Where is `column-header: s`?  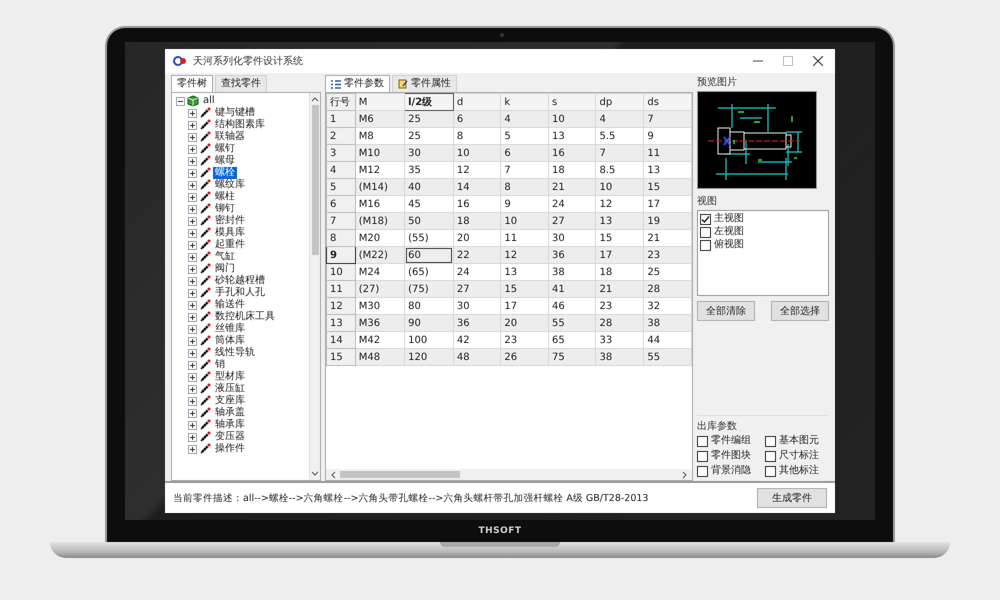 column-header: s is located at coordinates (572, 102).